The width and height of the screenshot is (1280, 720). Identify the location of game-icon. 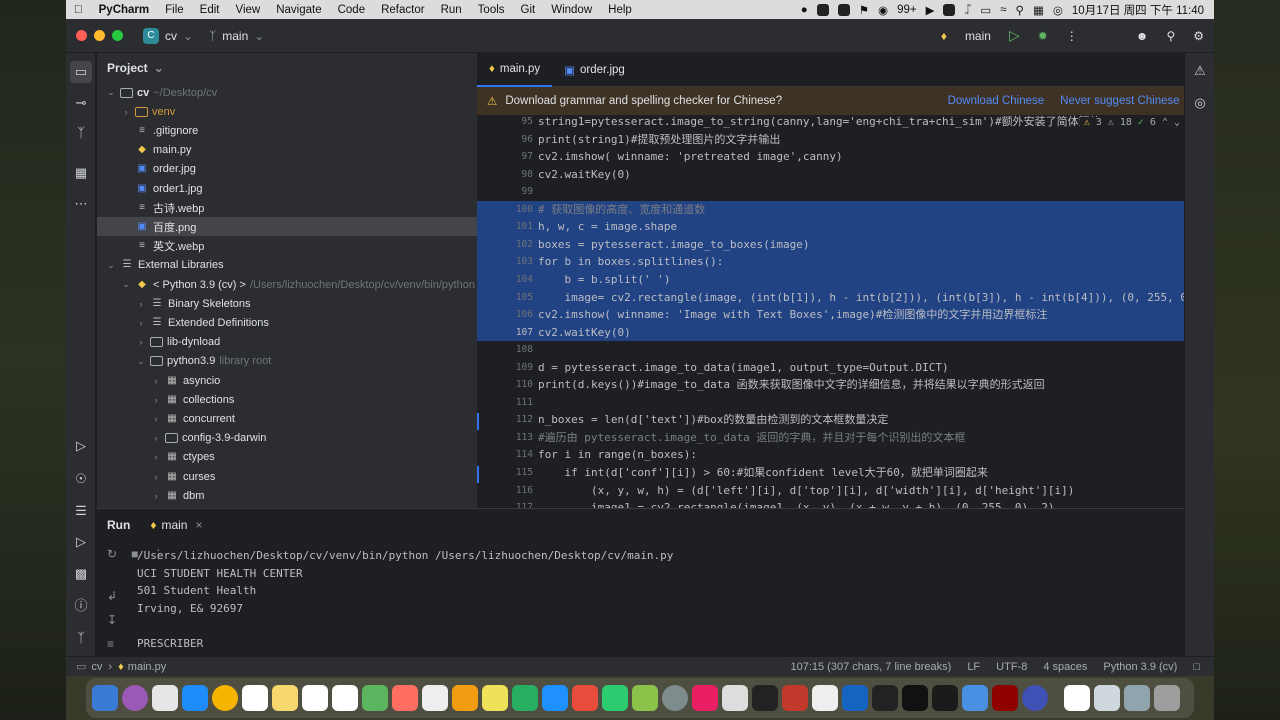
(645, 698).